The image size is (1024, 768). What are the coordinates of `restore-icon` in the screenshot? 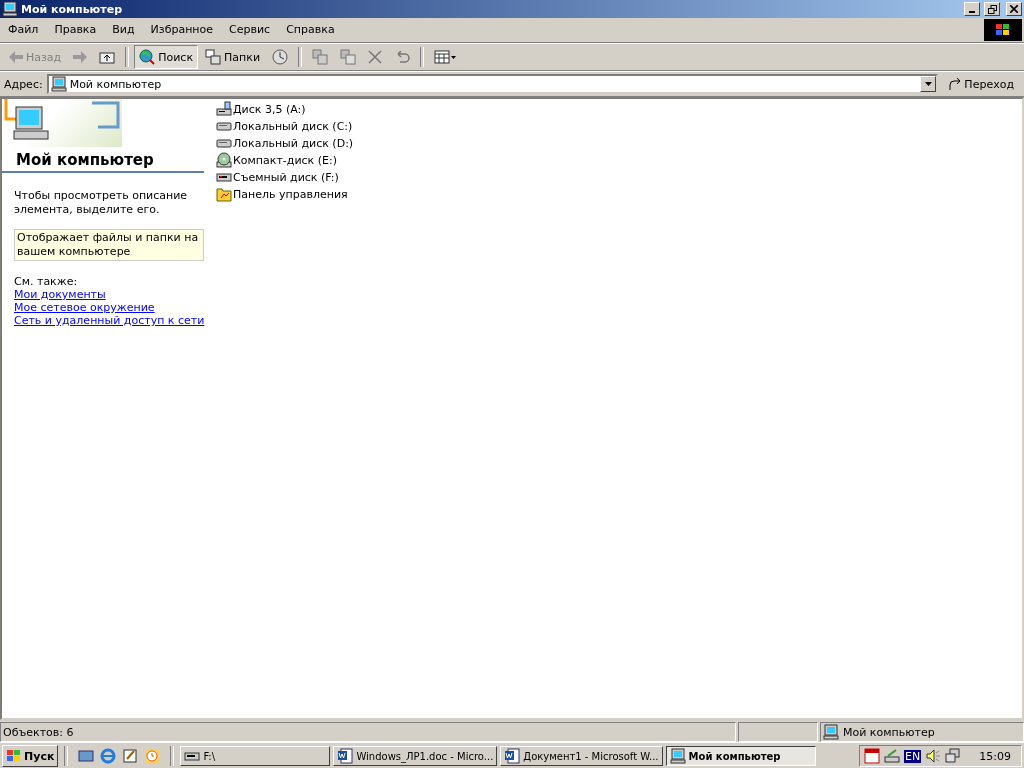 It's located at (992, 9).